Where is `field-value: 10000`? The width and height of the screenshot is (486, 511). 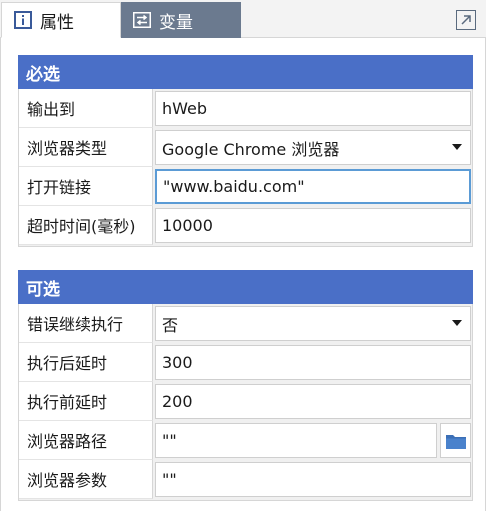
field-value: 10000 is located at coordinates (187, 225).